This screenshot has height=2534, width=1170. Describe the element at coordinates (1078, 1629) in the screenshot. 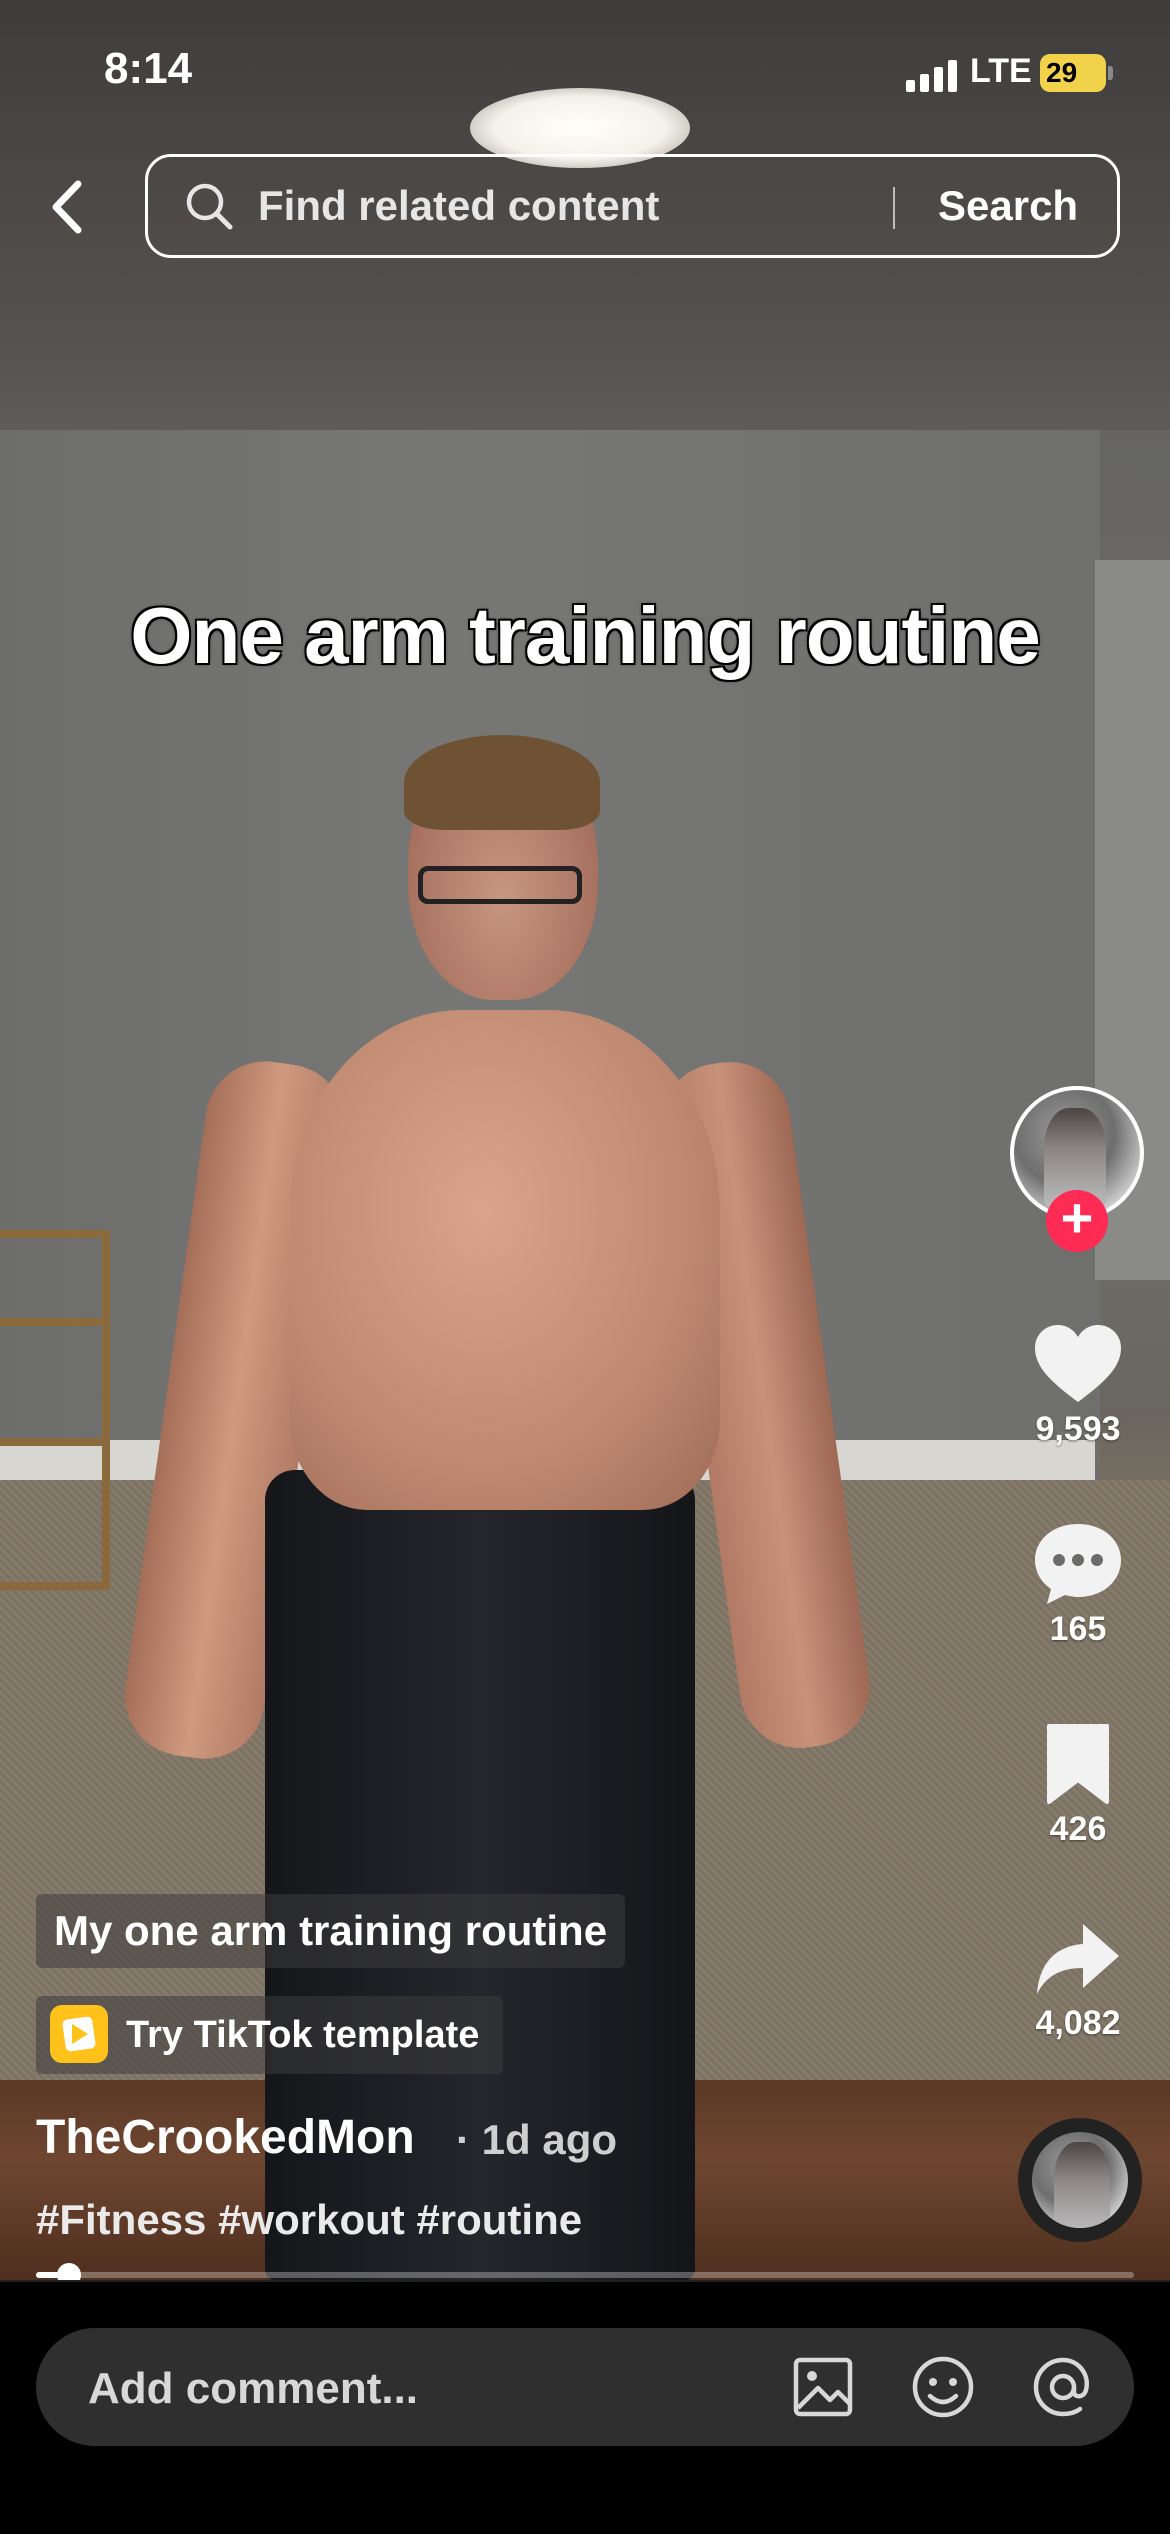

I see `comment-count: 165` at that location.